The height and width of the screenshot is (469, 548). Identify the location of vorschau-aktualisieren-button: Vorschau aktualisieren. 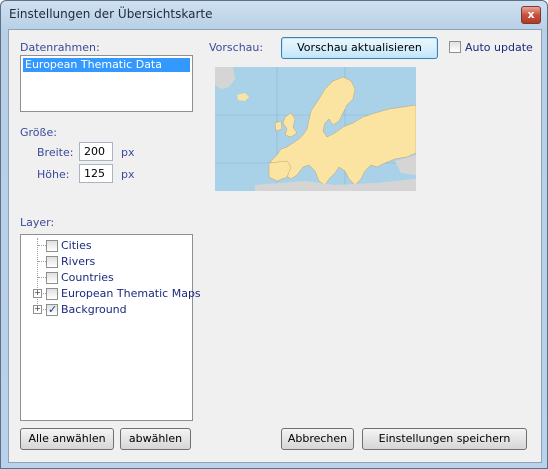
(359, 48).